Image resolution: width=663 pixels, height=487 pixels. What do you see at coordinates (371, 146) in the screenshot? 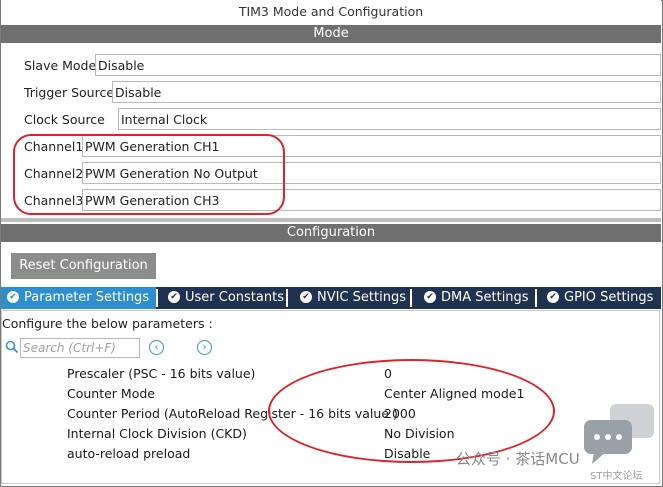
I see `channel1-select: PWM Generation CH1` at bounding box center [371, 146].